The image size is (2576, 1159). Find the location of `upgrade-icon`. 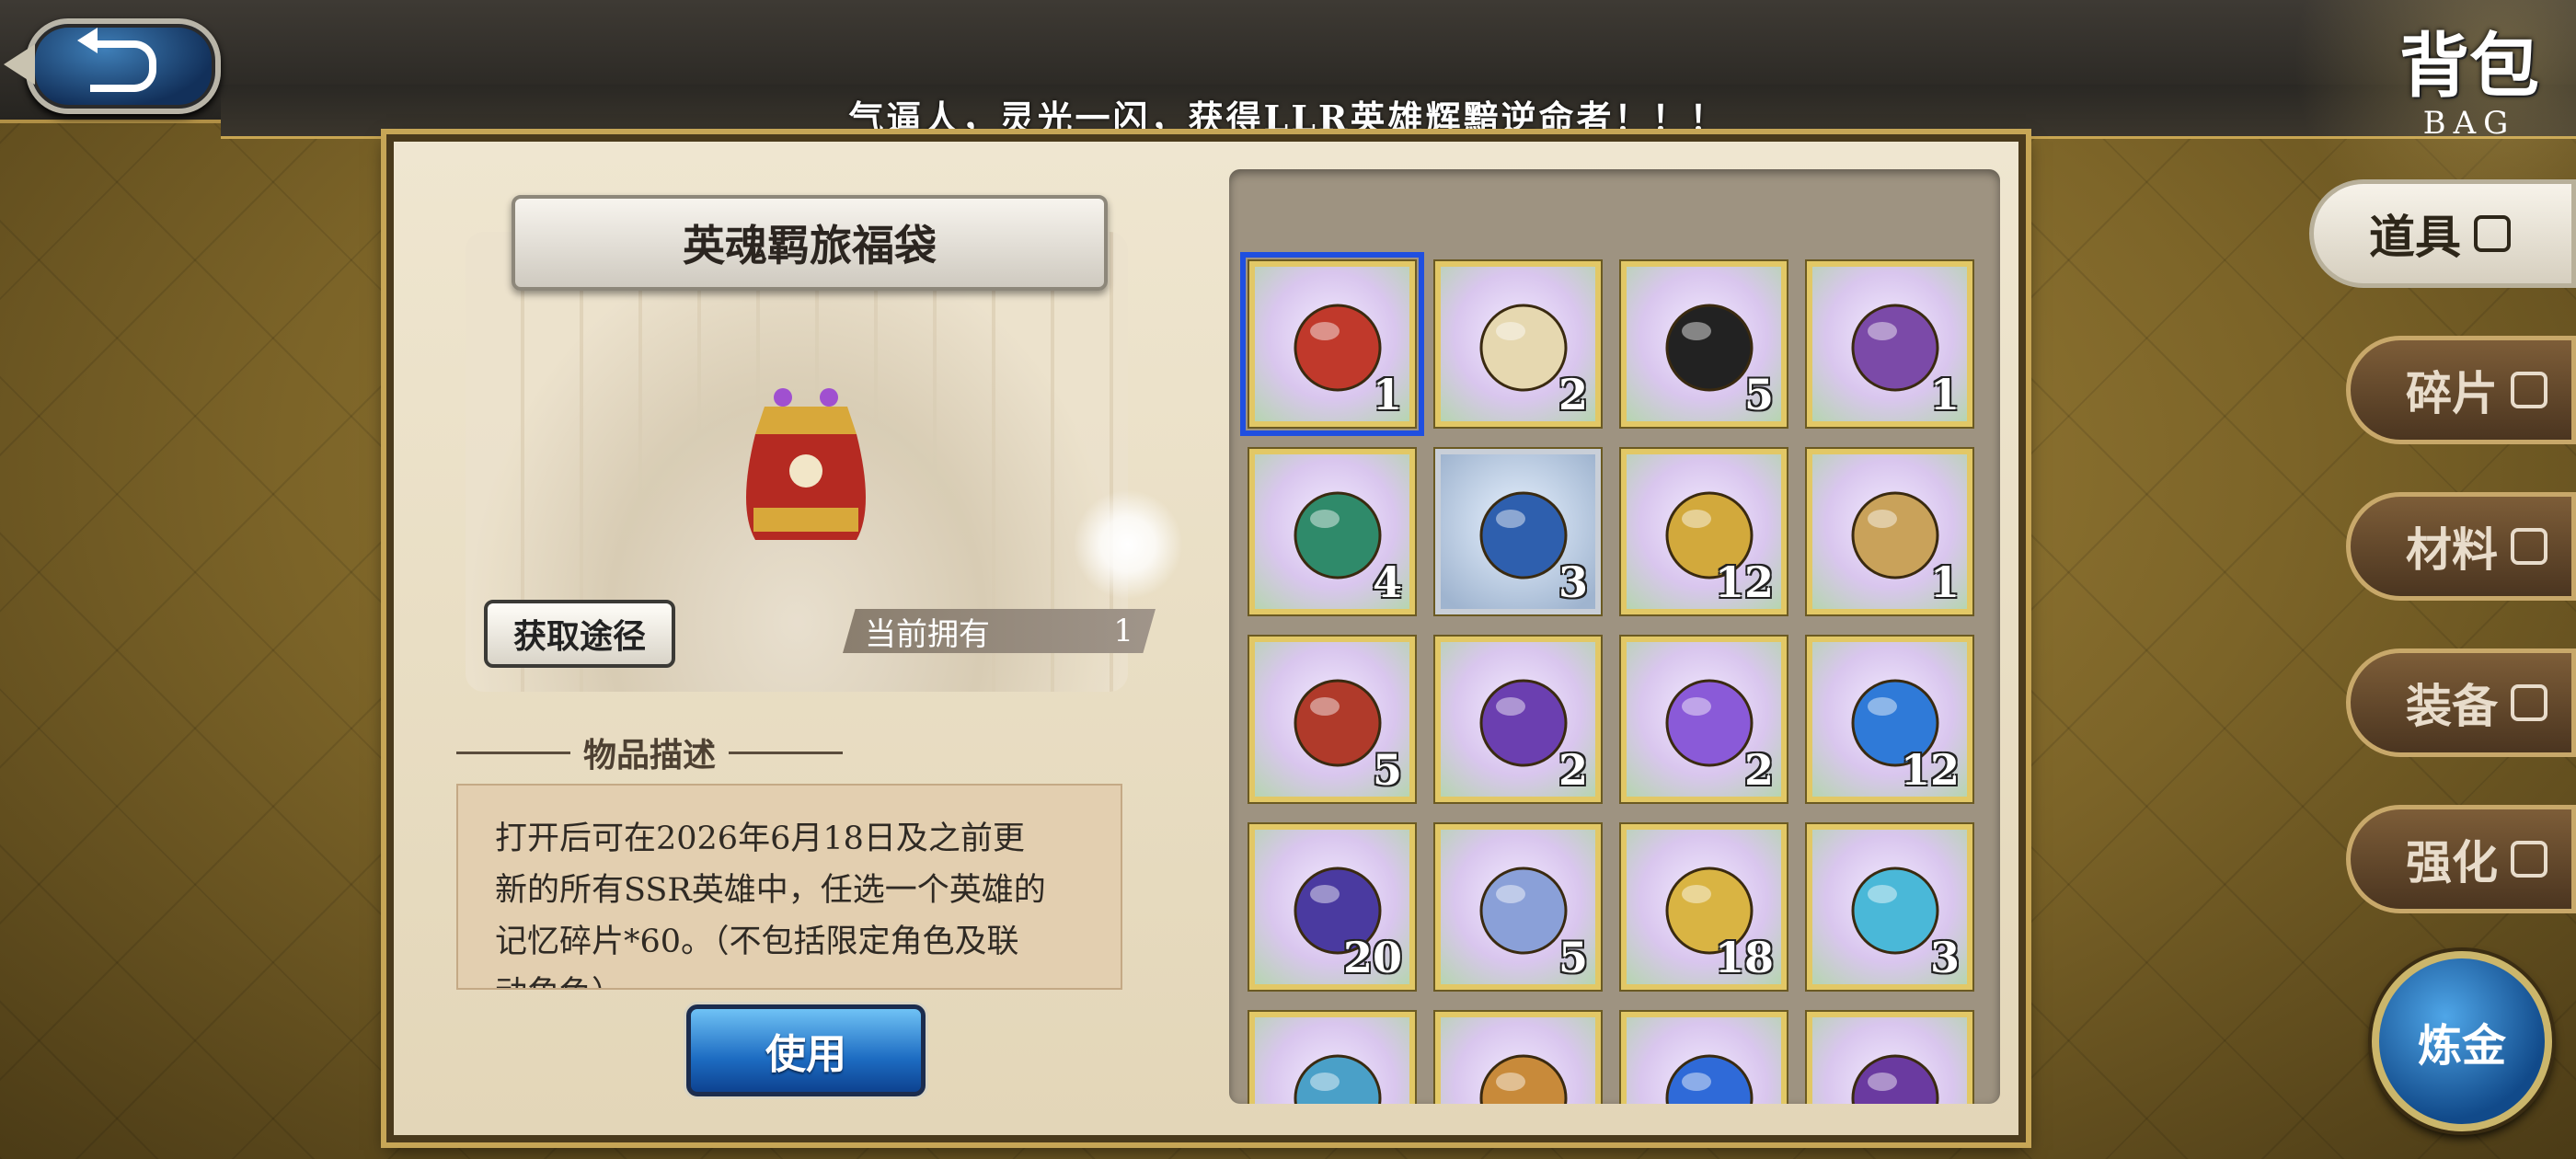

upgrade-icon is located at coordinates (2529, 859).